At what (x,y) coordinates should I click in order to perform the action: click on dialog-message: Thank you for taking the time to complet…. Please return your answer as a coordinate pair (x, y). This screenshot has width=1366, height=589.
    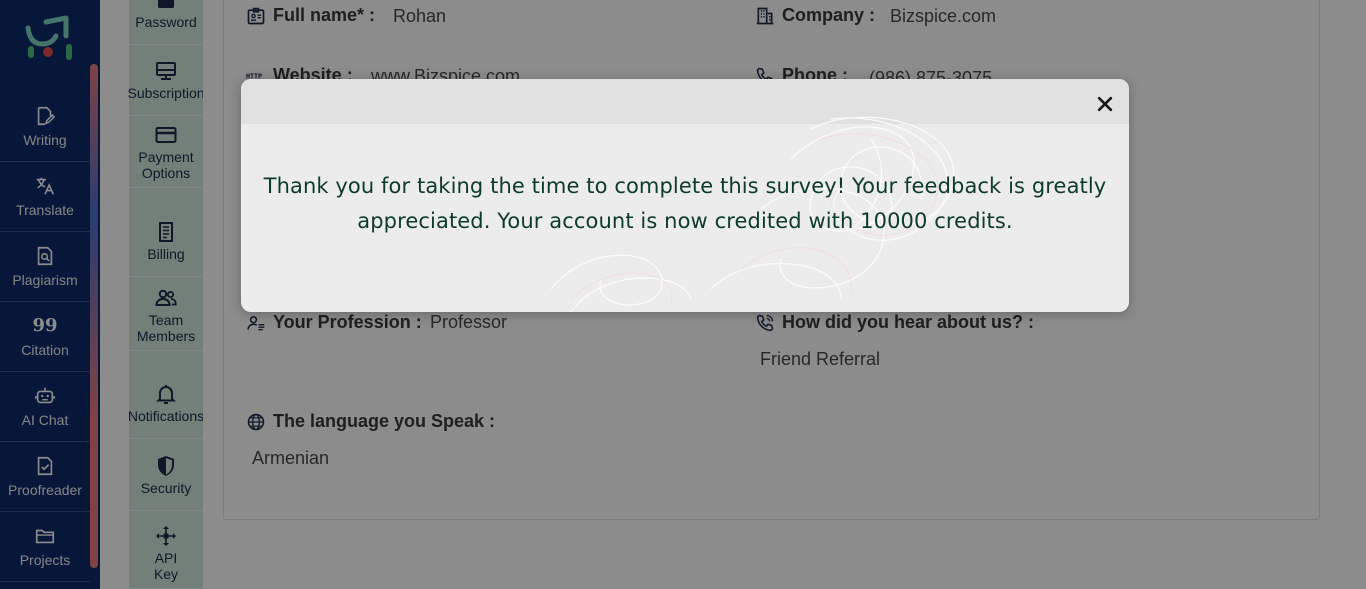
    Looking at the image, I should click on (685, 203).